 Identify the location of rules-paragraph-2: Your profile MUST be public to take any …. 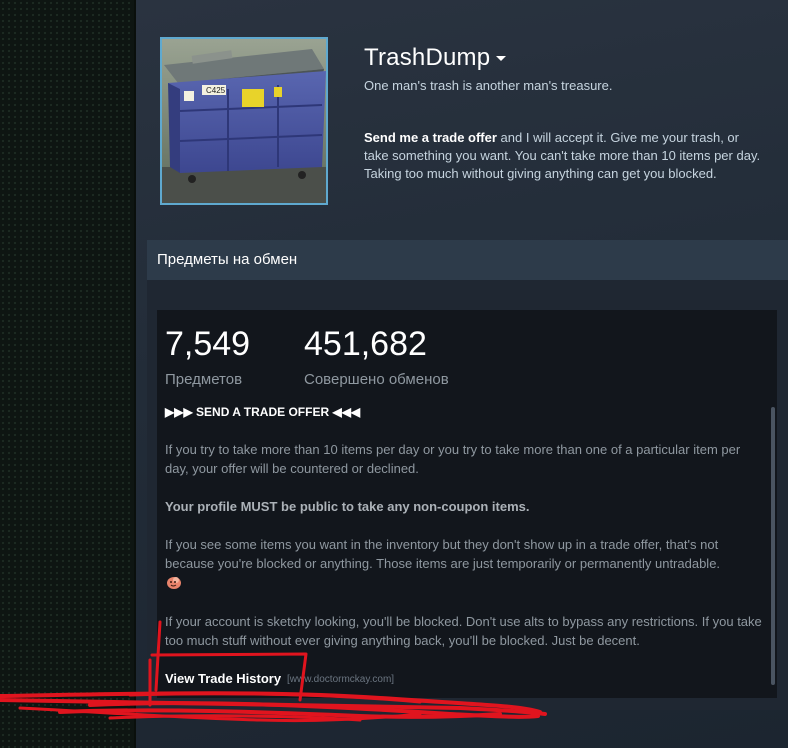
(465, 506).